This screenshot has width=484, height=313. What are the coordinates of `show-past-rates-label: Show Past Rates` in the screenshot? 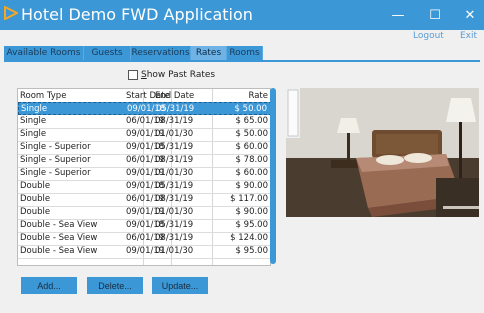 It's located at (178, 75).